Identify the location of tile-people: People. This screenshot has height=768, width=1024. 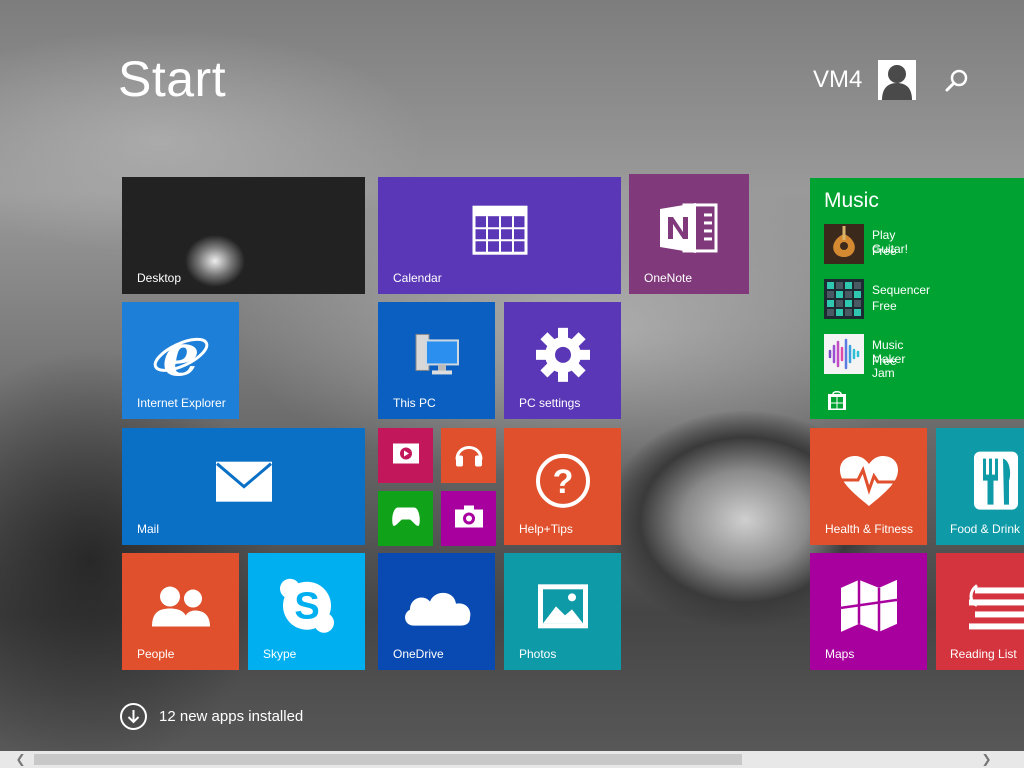
(180, 611).